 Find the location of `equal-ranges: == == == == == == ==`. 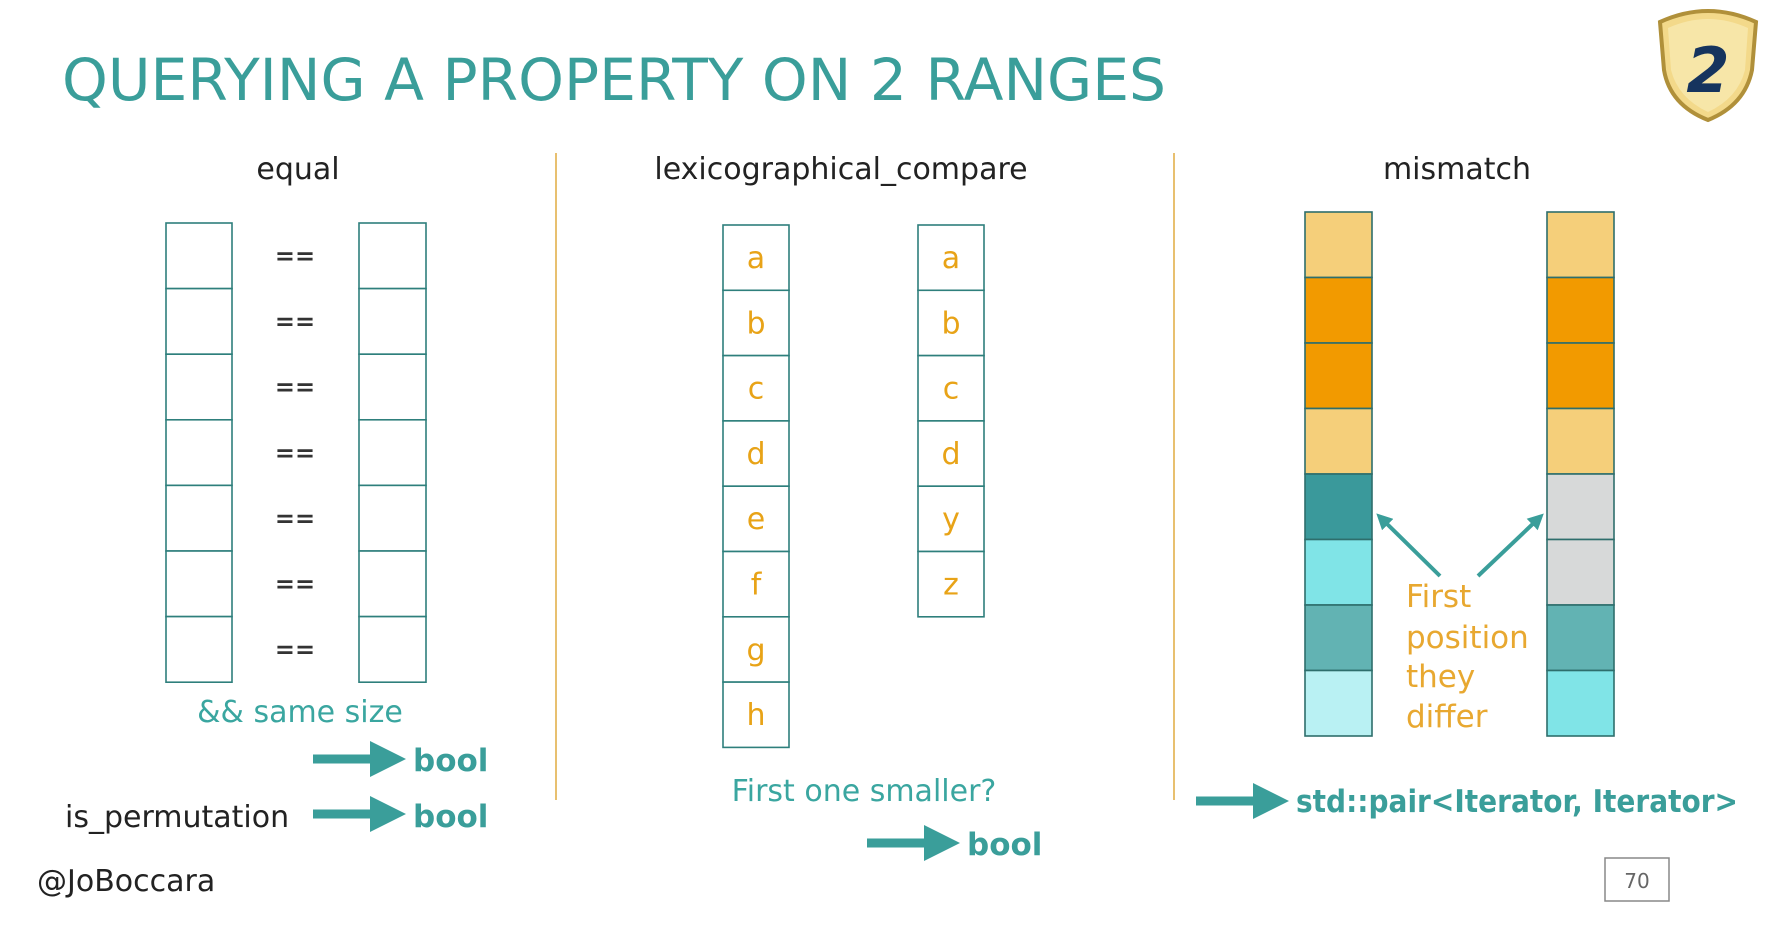

equal-ranges: == == == == == == == is located at coordinates (296, 452).